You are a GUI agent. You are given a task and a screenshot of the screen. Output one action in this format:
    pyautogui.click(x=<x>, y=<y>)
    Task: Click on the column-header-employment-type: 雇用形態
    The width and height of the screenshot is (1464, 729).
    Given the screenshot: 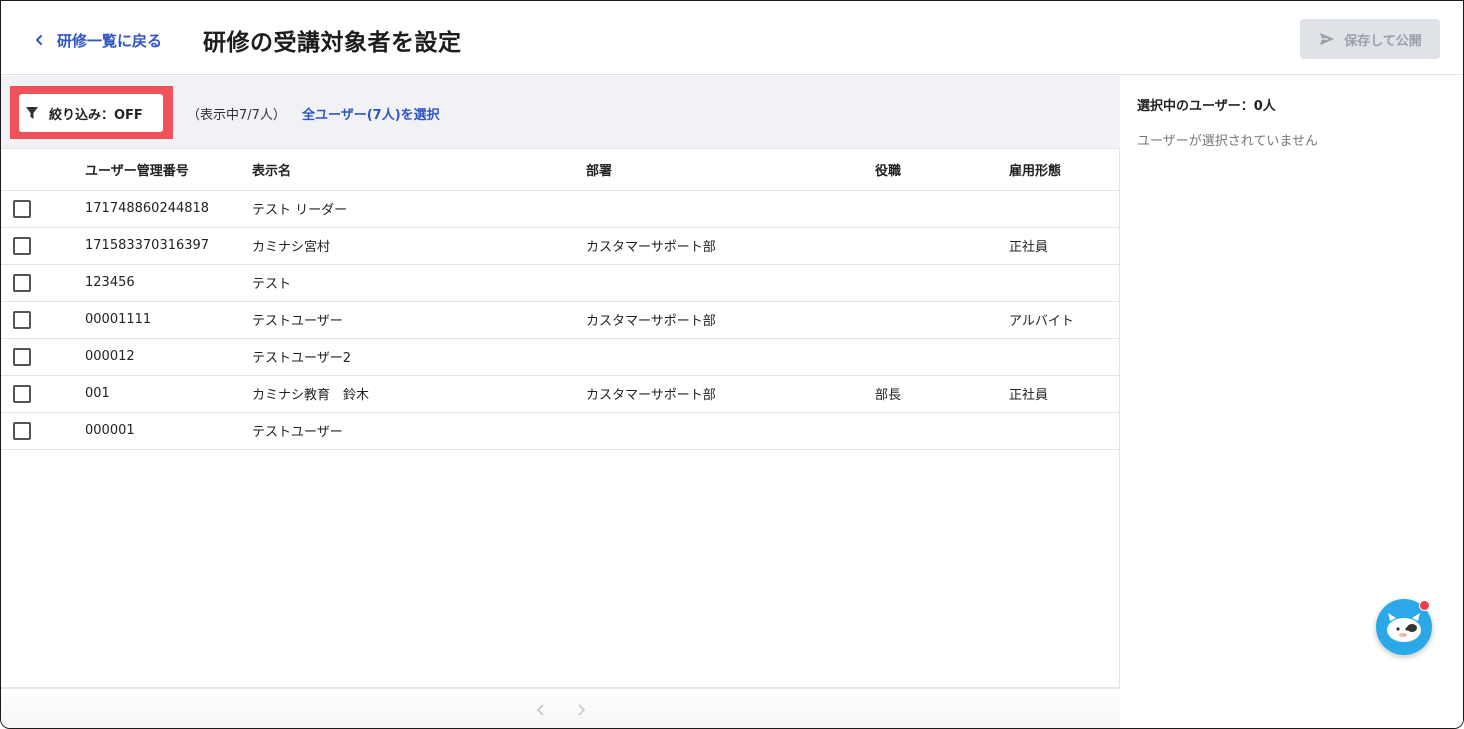 What is the action you would take?
    pyautogui.click(x=1064, y=170)
    